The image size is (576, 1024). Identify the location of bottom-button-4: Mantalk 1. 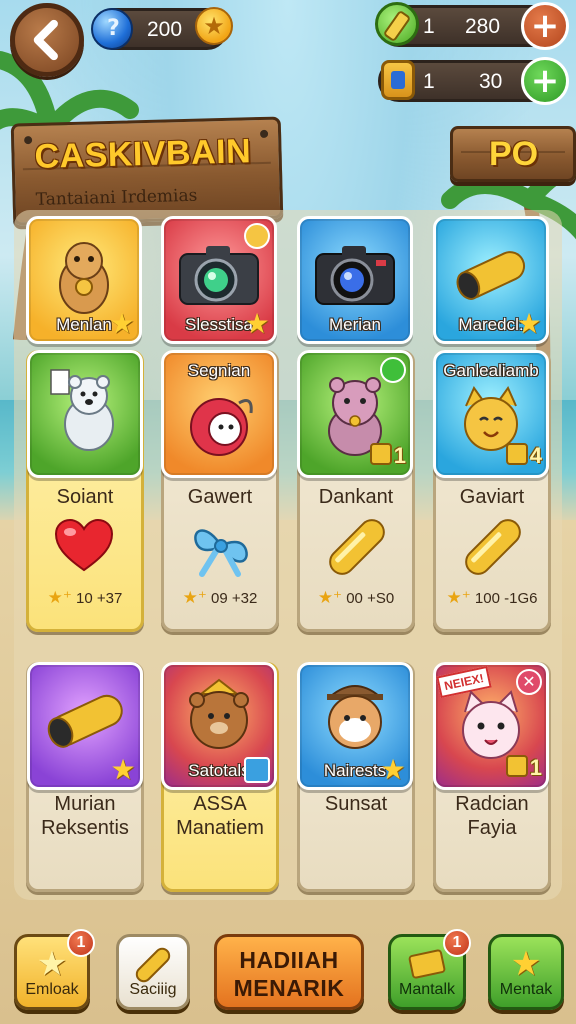
(429, 969).